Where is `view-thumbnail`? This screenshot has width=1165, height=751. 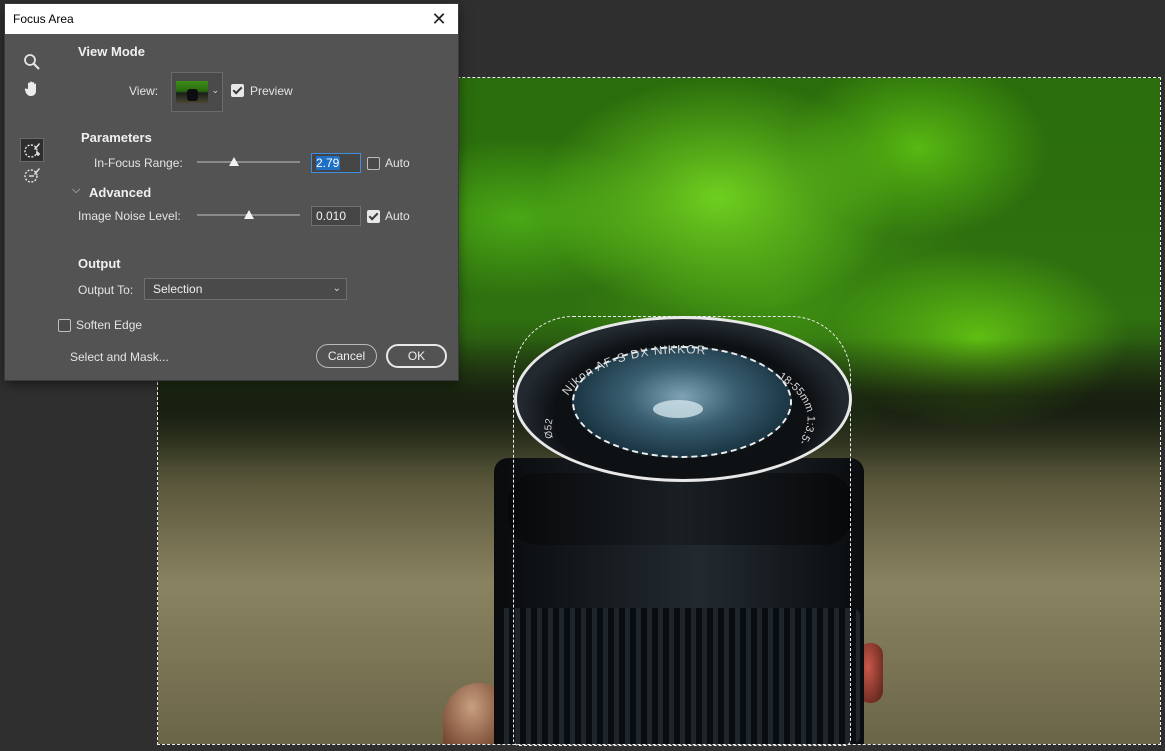
view-thumbnail is located at coordinates (192, 92).